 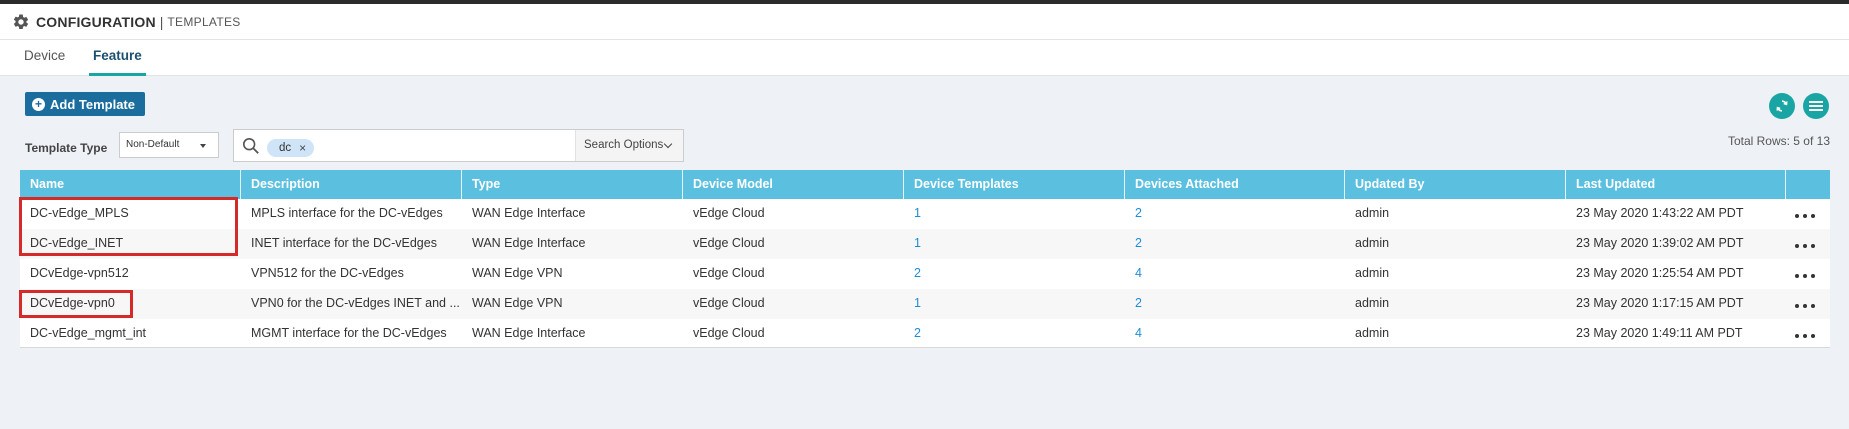 I want to click on page-header: CONFIGURATION | TEMPLATES, so click(x=924, y=22).